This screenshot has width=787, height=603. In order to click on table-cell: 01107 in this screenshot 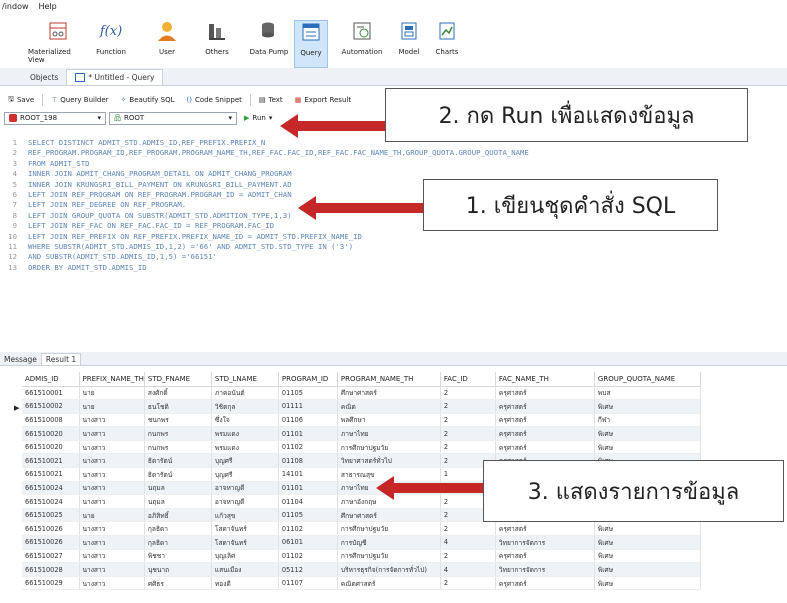, I will do `click(308, 583)`.